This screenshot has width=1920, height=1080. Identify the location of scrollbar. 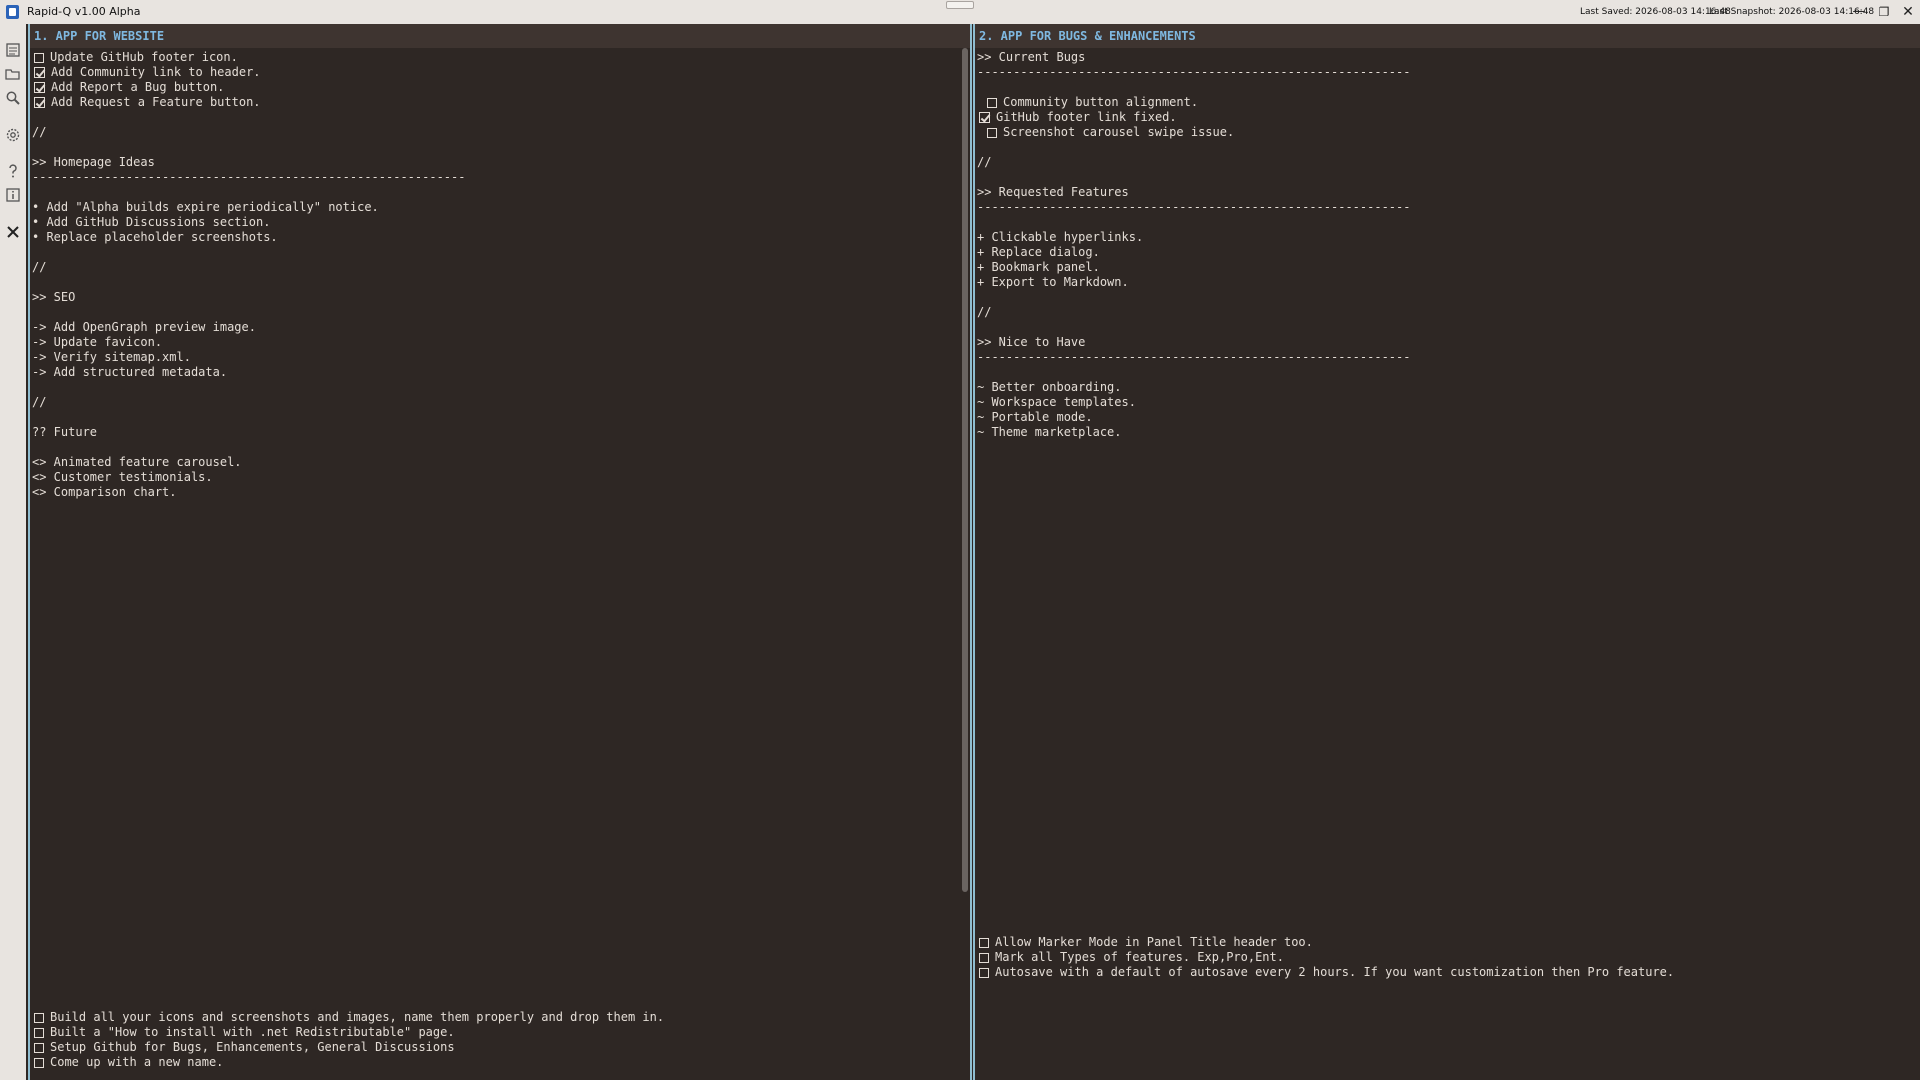
(965, 470).